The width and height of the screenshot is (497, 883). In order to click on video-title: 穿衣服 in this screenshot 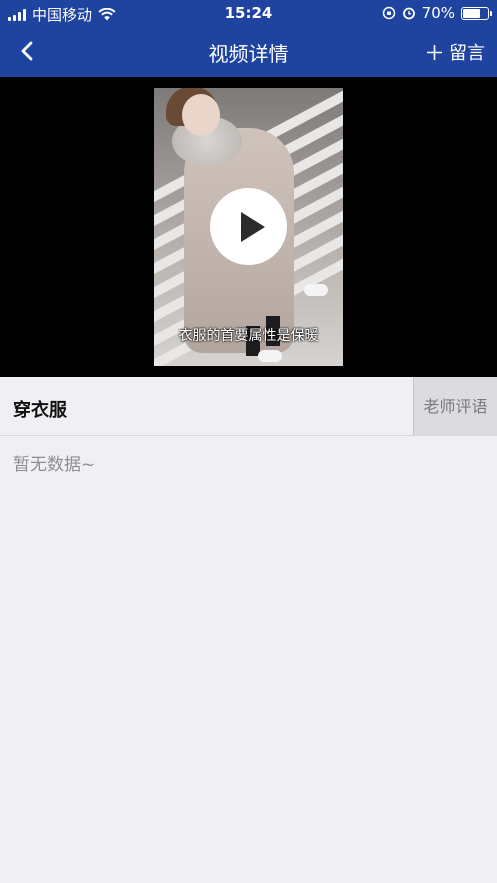, I will do `click(40, 410)`.